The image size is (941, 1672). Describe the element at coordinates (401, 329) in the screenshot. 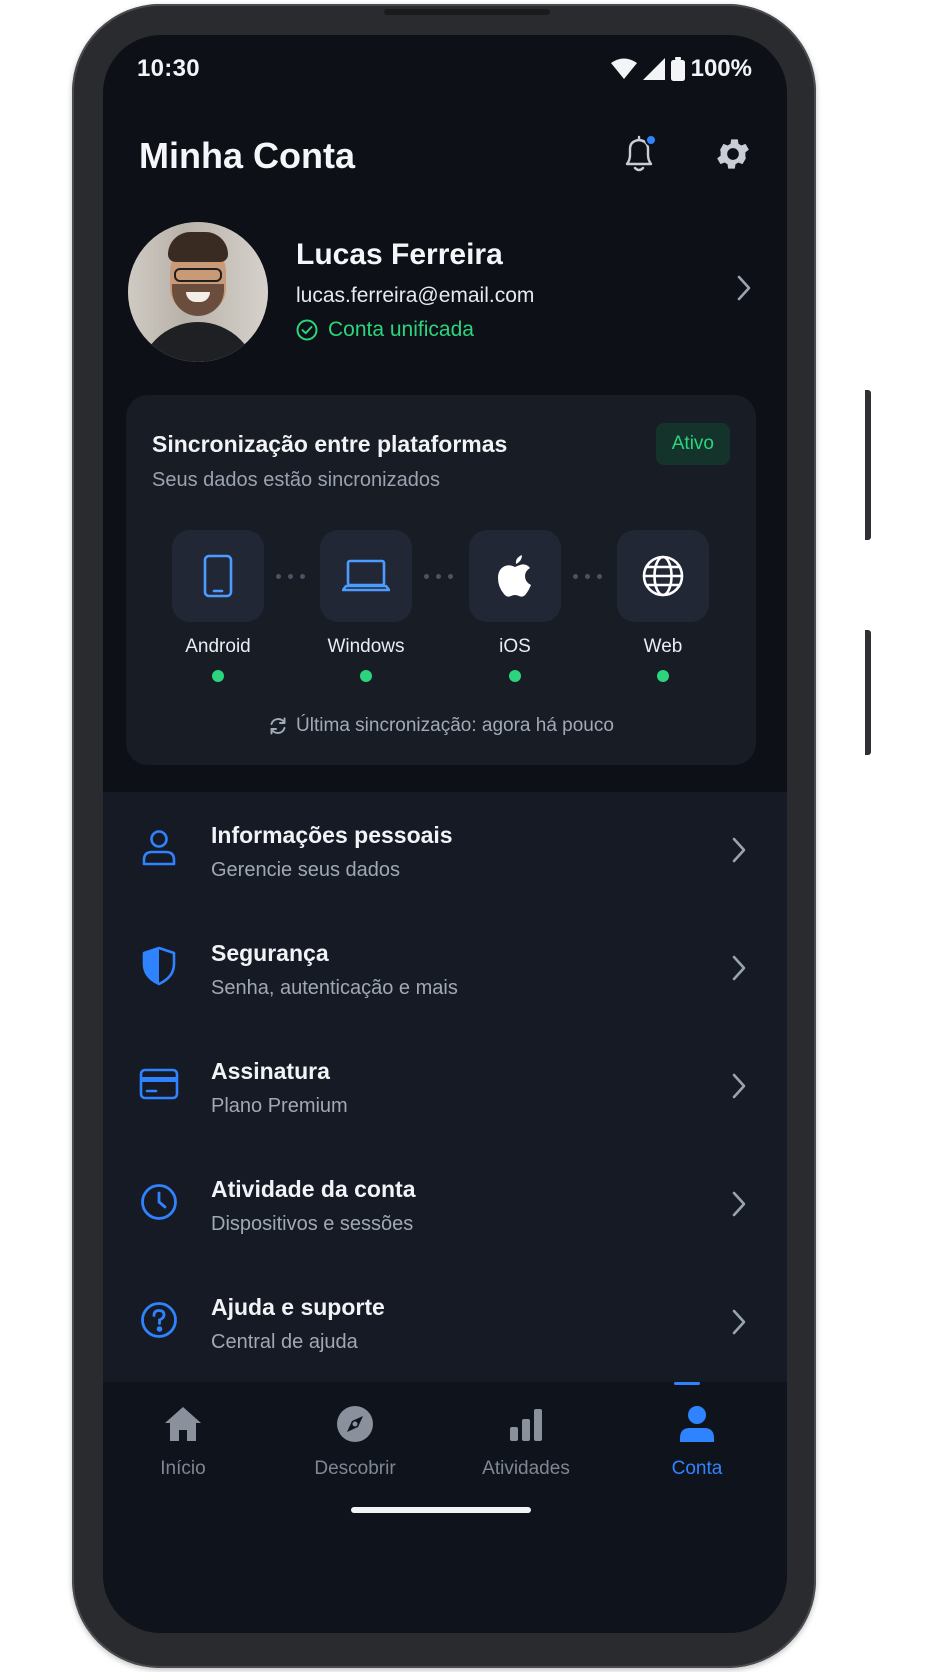

I see `account-status-label: Conta unificada` at that location.